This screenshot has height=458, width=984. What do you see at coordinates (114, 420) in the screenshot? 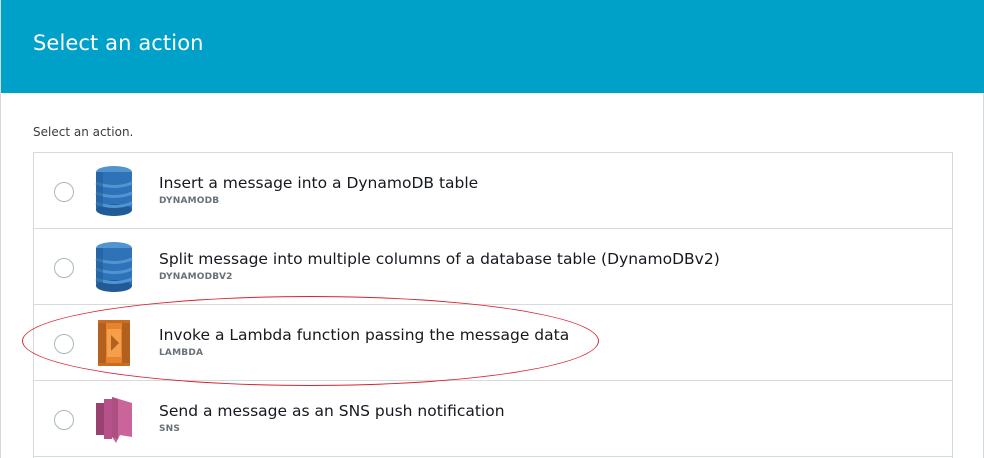
I see `sns-icon` at bounding box center [114, 420].